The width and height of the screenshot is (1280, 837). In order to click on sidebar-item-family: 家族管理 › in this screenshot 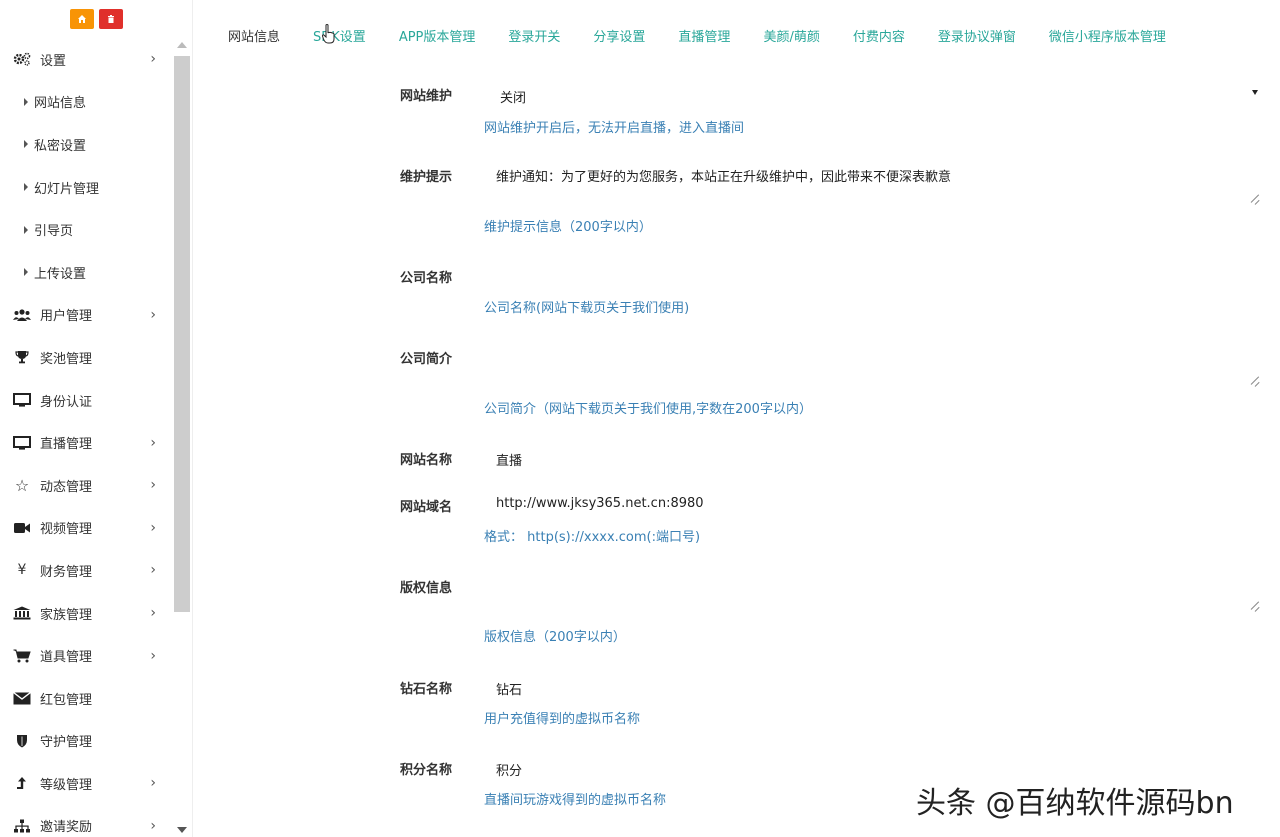, I will do `click(86, 613)`.